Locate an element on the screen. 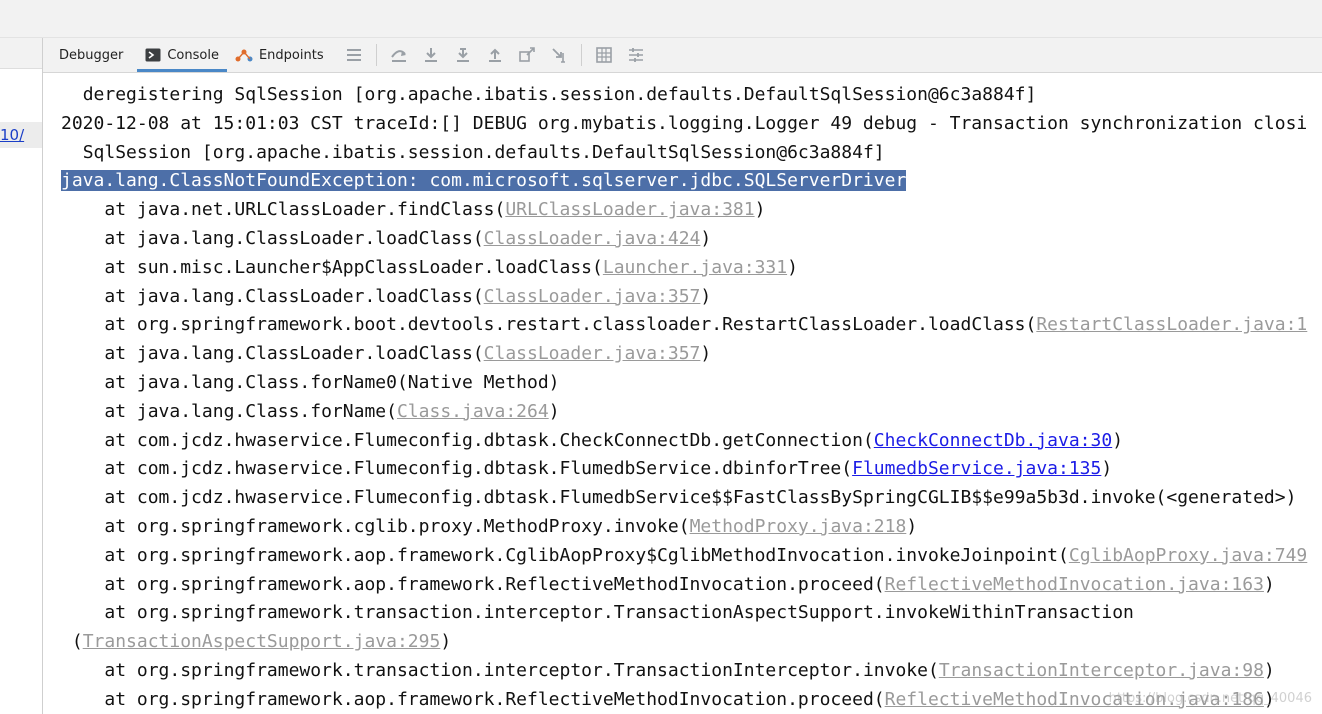 Image resolution: width=1322 pixels, height=714 pixels. source-link: RestartClassLoader.java:1 is located at coordinates (1171, 324).